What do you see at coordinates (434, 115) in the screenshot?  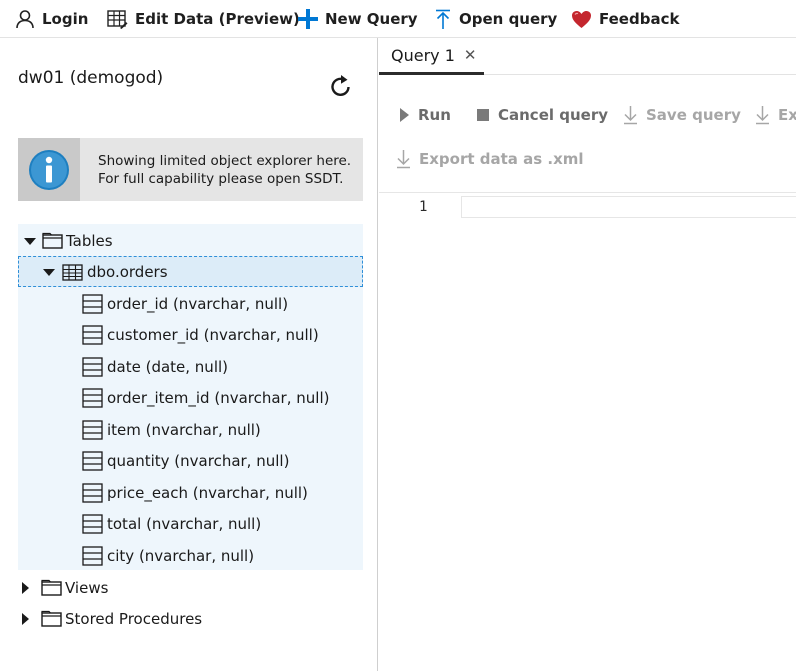 I see `run-label: Run` at bounding box center [434, 115].